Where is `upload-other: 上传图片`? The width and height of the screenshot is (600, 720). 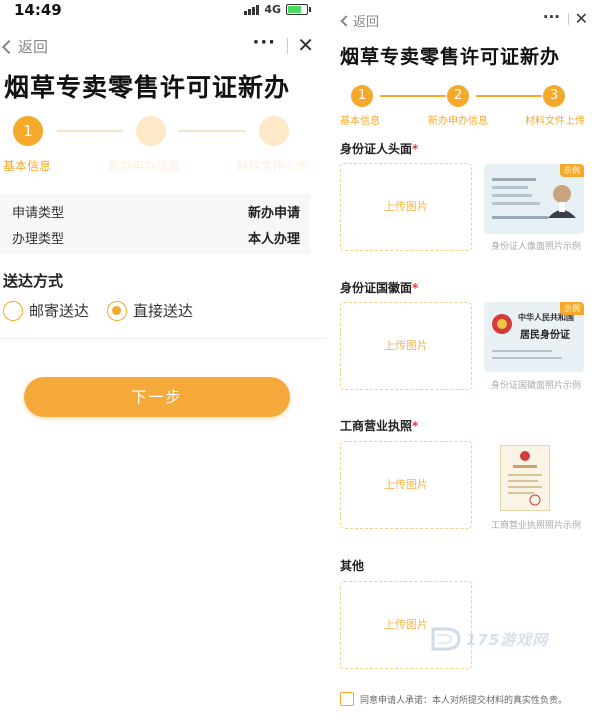 upload-other: 上传图片 is located at coordinates (406, 625).